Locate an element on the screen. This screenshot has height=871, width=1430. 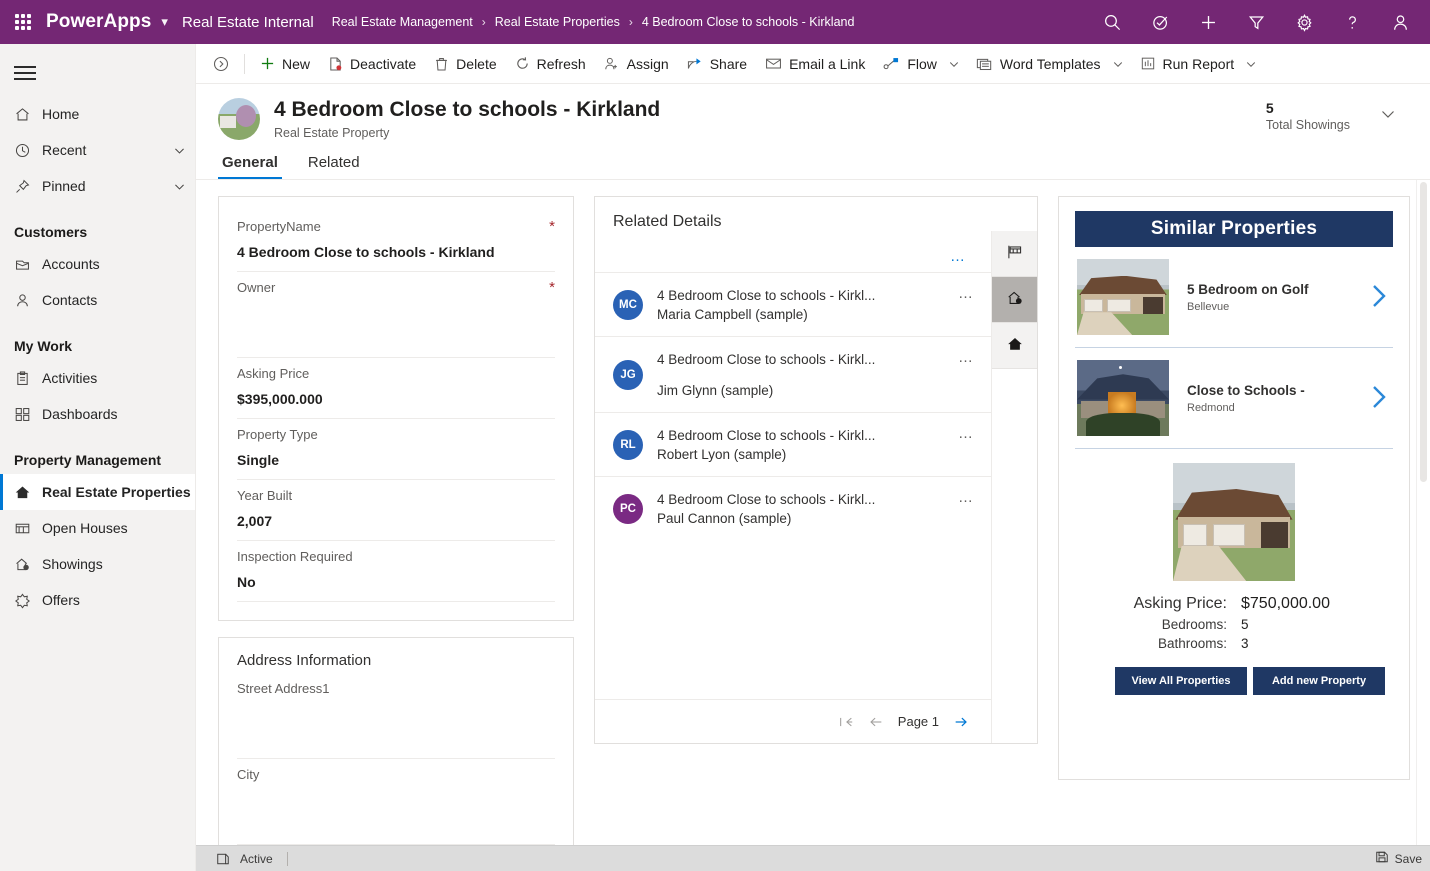
email-a-link-button: Email a Link is located at coordinates (815, 63).